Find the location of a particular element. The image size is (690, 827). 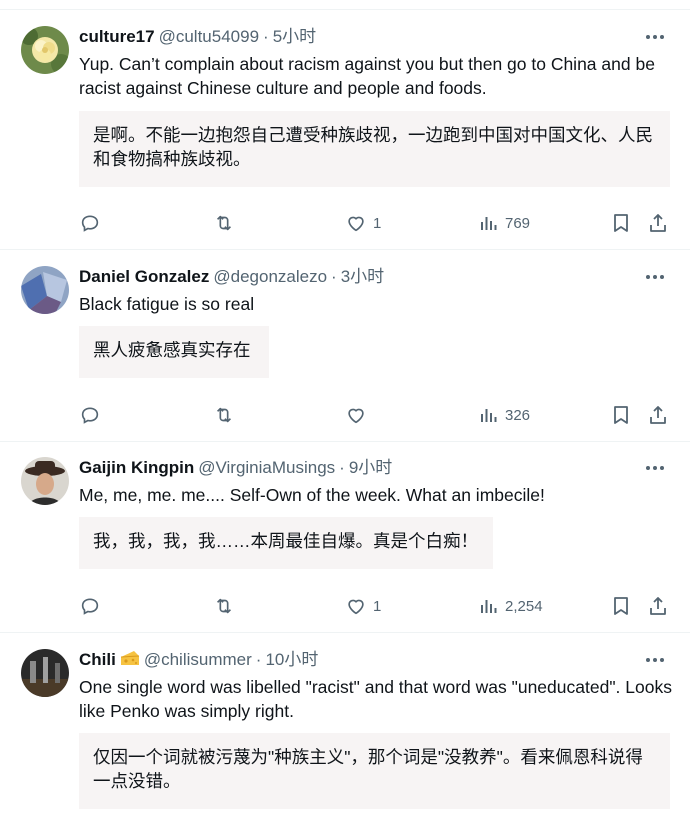

tweet-header: Daniel Gonzalez @degonzalezo · 3小时 is located at coordinates (354, 277).